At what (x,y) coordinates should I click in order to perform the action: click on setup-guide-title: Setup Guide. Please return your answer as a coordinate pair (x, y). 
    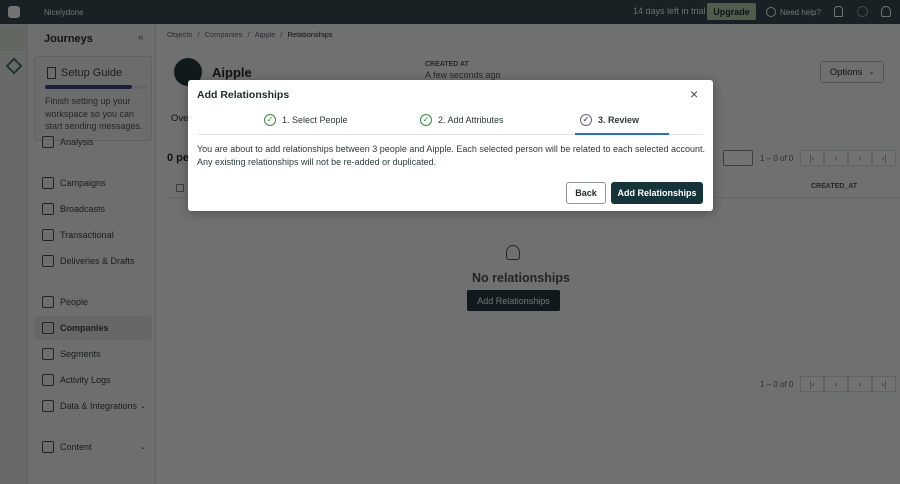
    Looking at the image, I should click on (92, 73).